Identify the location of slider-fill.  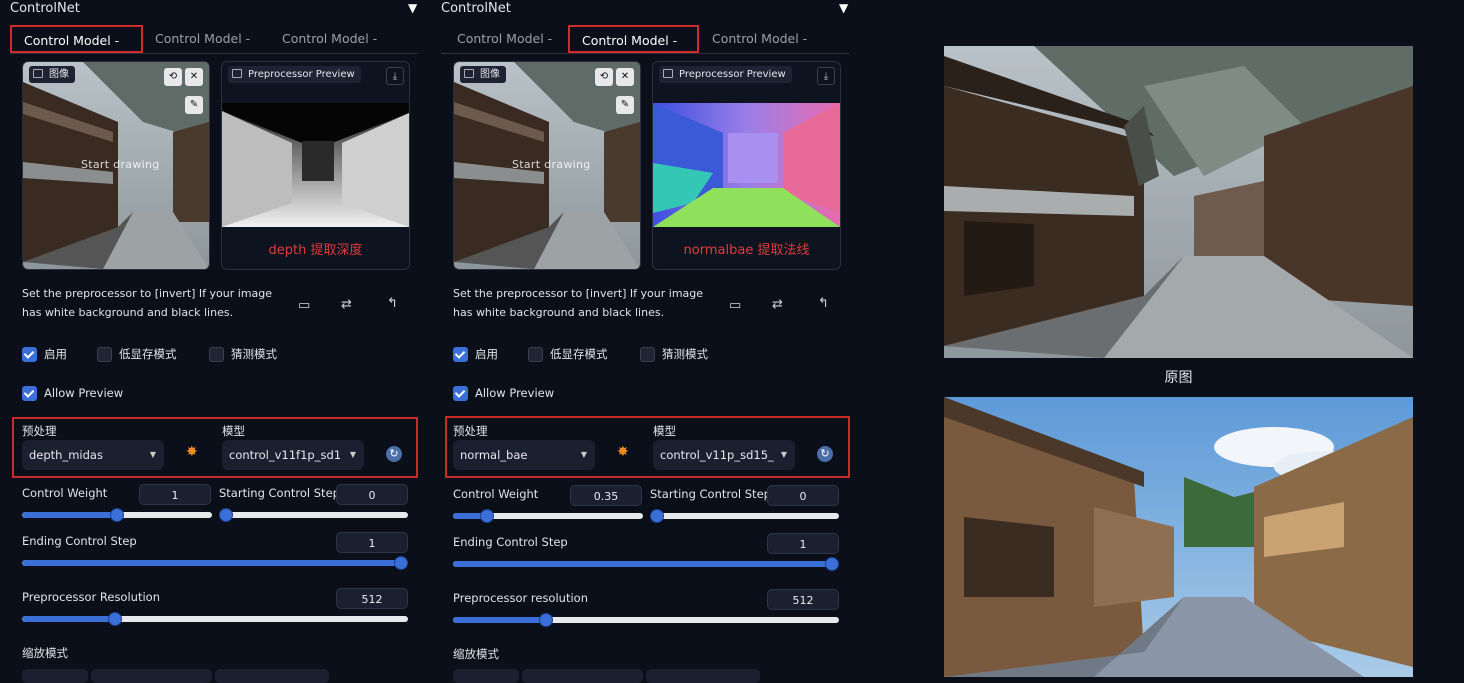
(646, 564).